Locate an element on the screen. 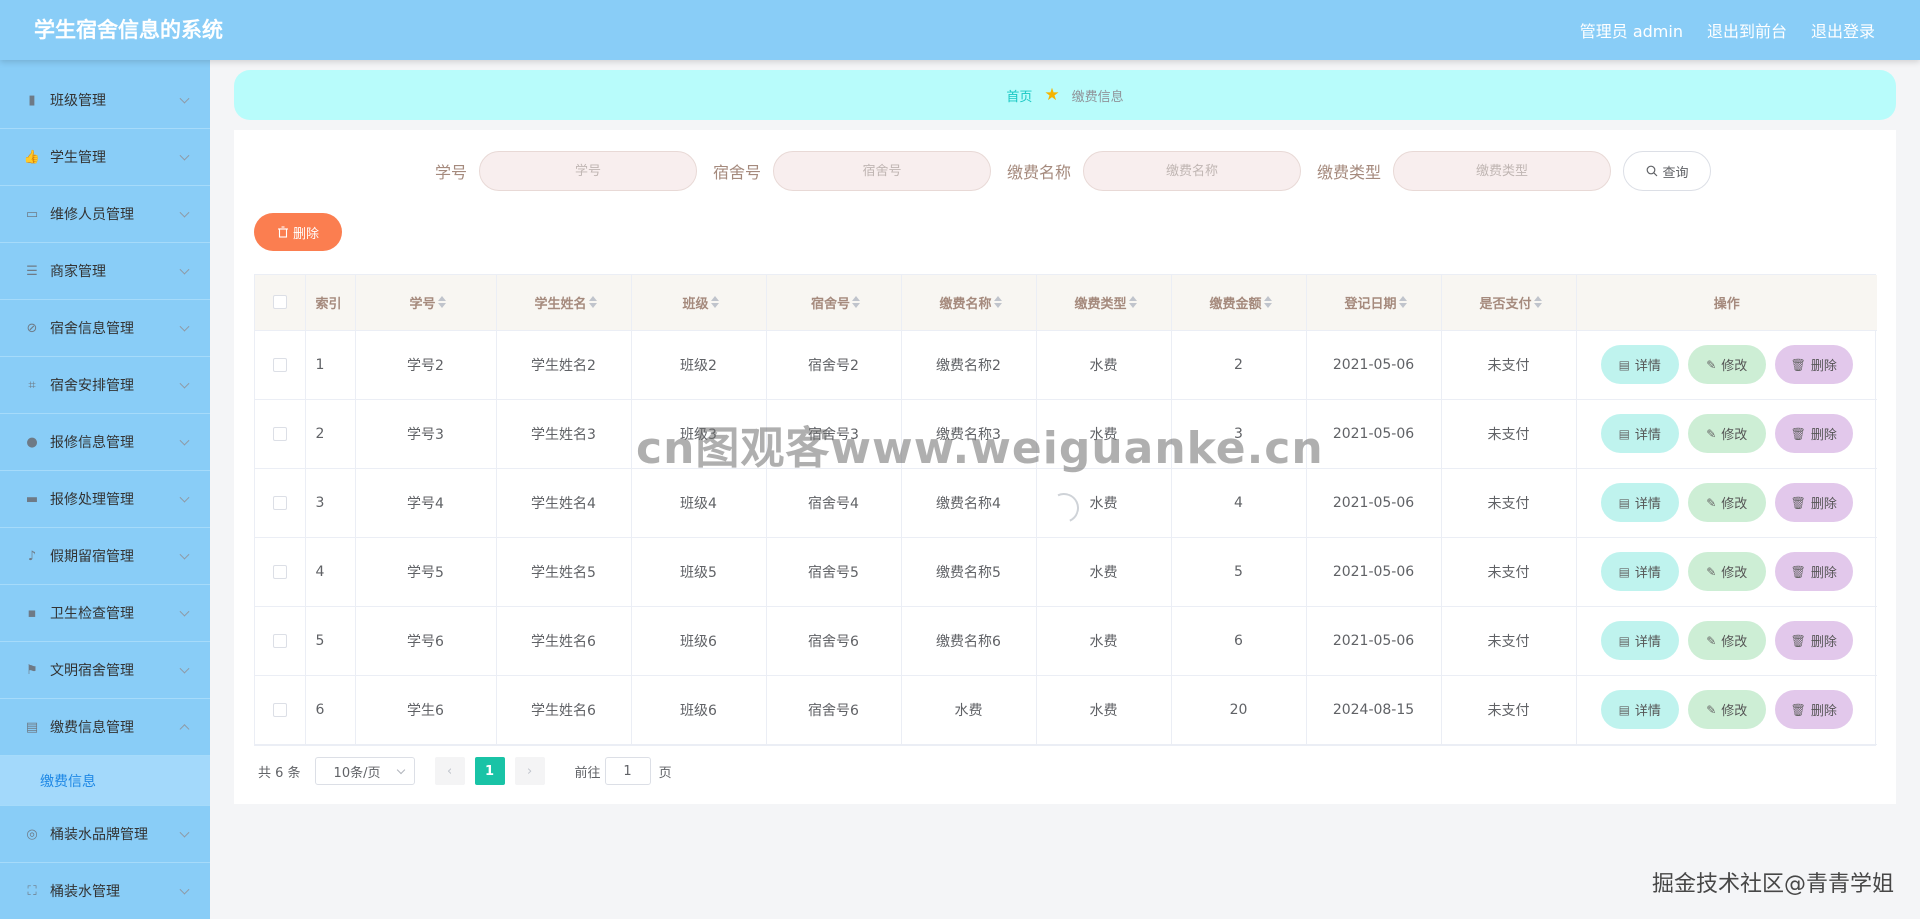  sidebar-item-label: 假期留宿管理 is located at coordinates (92, 557).